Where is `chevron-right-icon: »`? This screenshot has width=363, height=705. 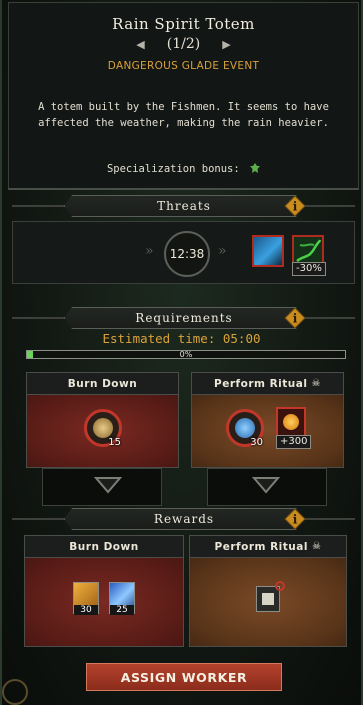
chevron-right-icon: » is located at coordinates (222, 251).